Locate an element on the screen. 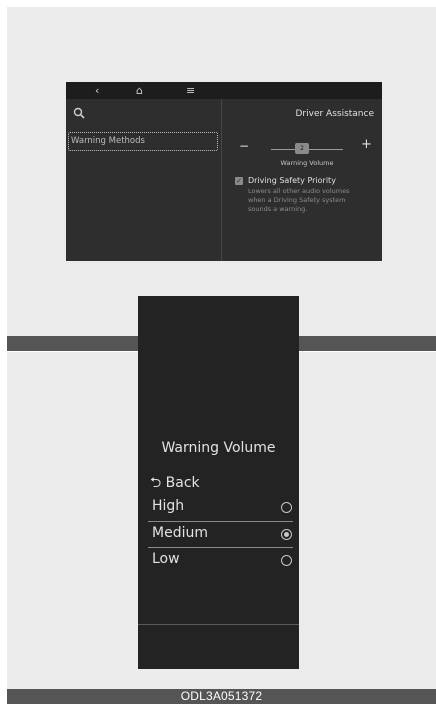  option-medium: Medium is located at coordinates (218, 534).